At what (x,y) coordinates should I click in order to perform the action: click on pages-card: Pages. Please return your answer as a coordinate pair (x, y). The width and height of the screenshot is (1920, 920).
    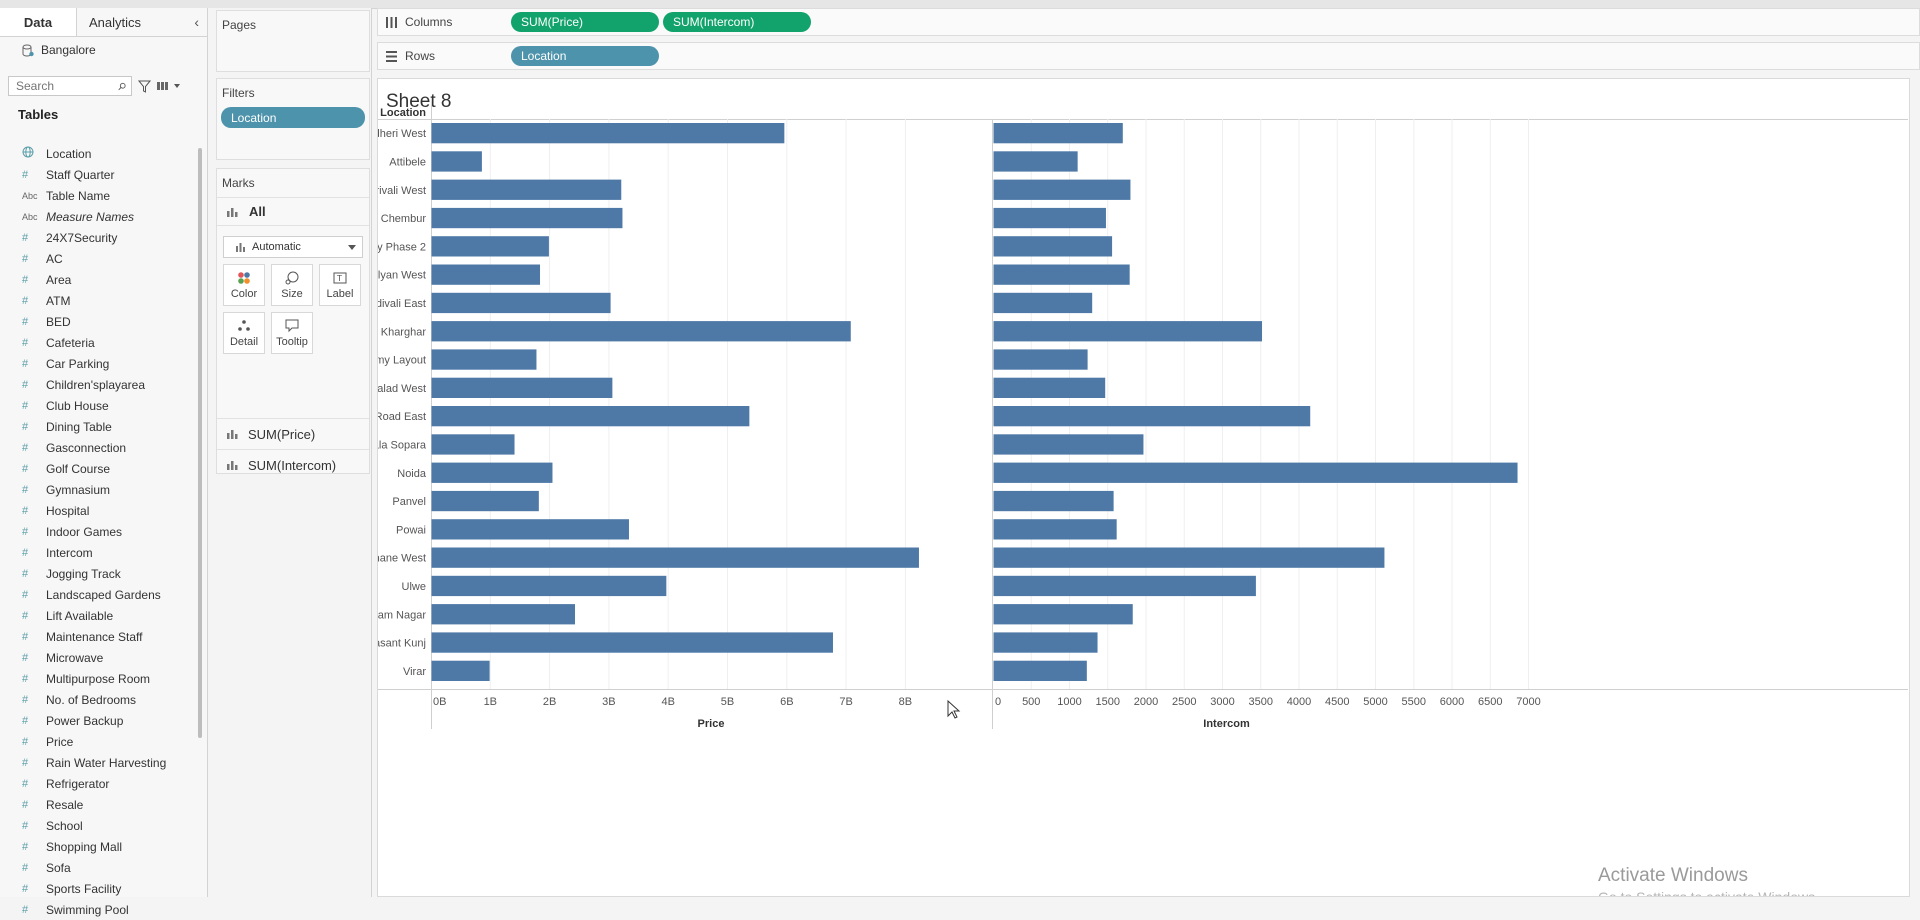
    Looking at the image, I should click on (293, 41).